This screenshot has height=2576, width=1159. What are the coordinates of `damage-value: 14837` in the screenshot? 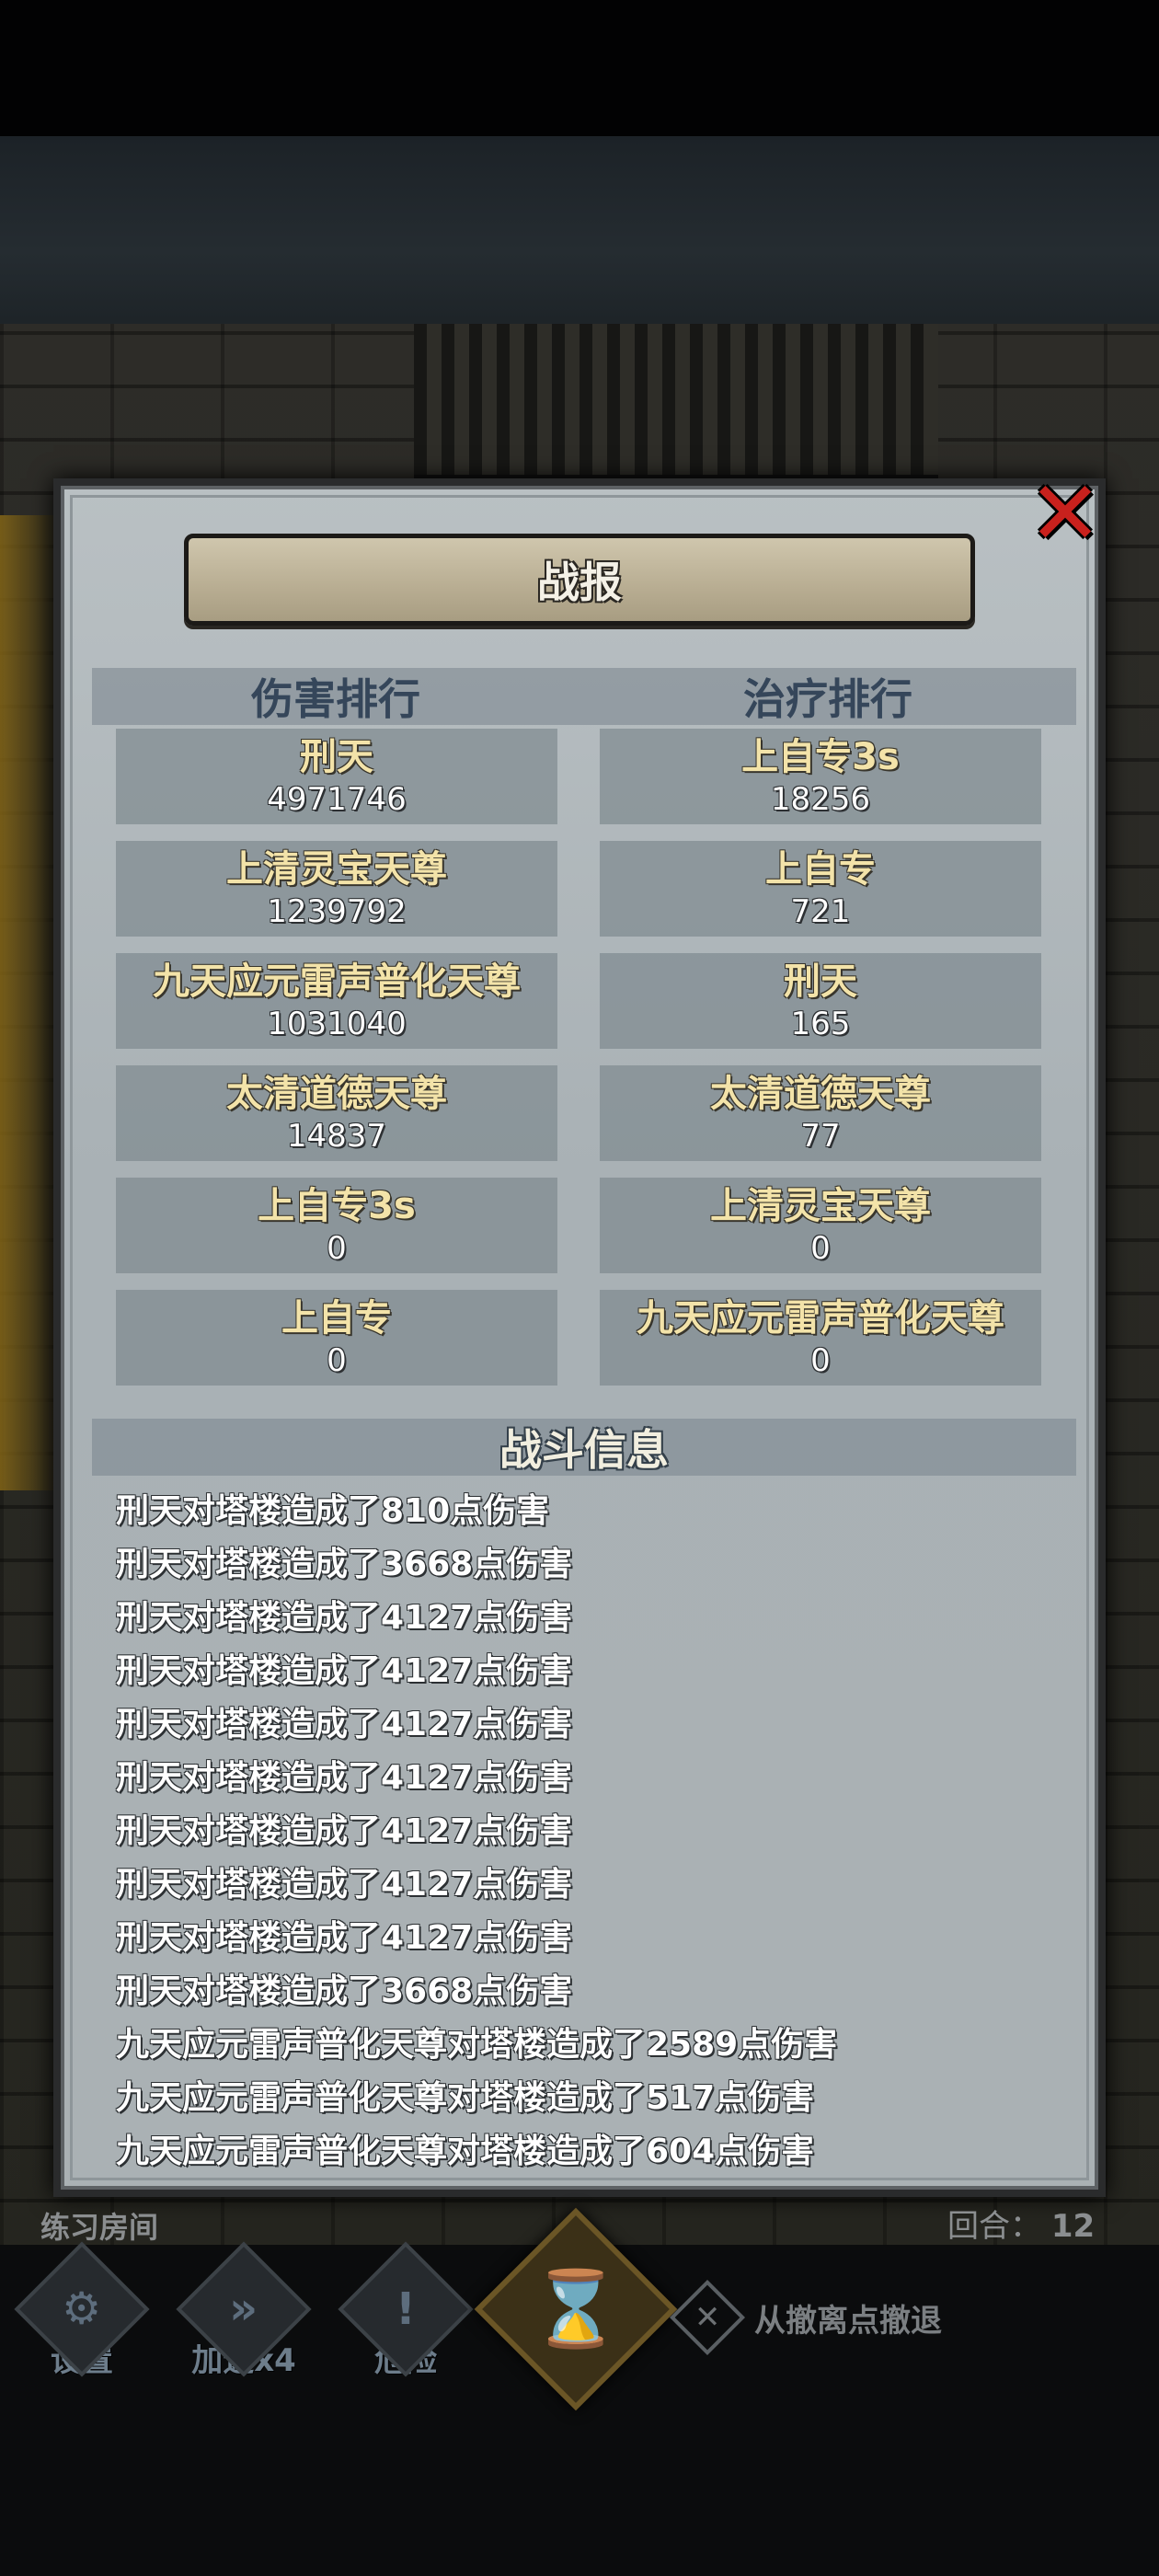 It's located at (336, 1136).